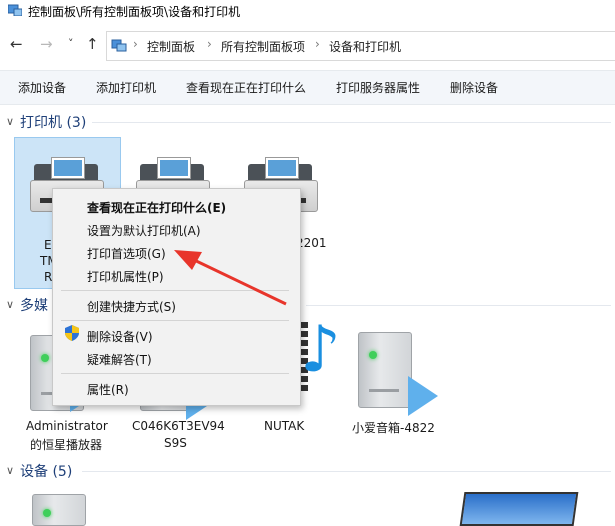 The image size is (615, 526). Describe the element at coordinates (92, 44) in the screenshot. I see `up-button: ↑` at that location.